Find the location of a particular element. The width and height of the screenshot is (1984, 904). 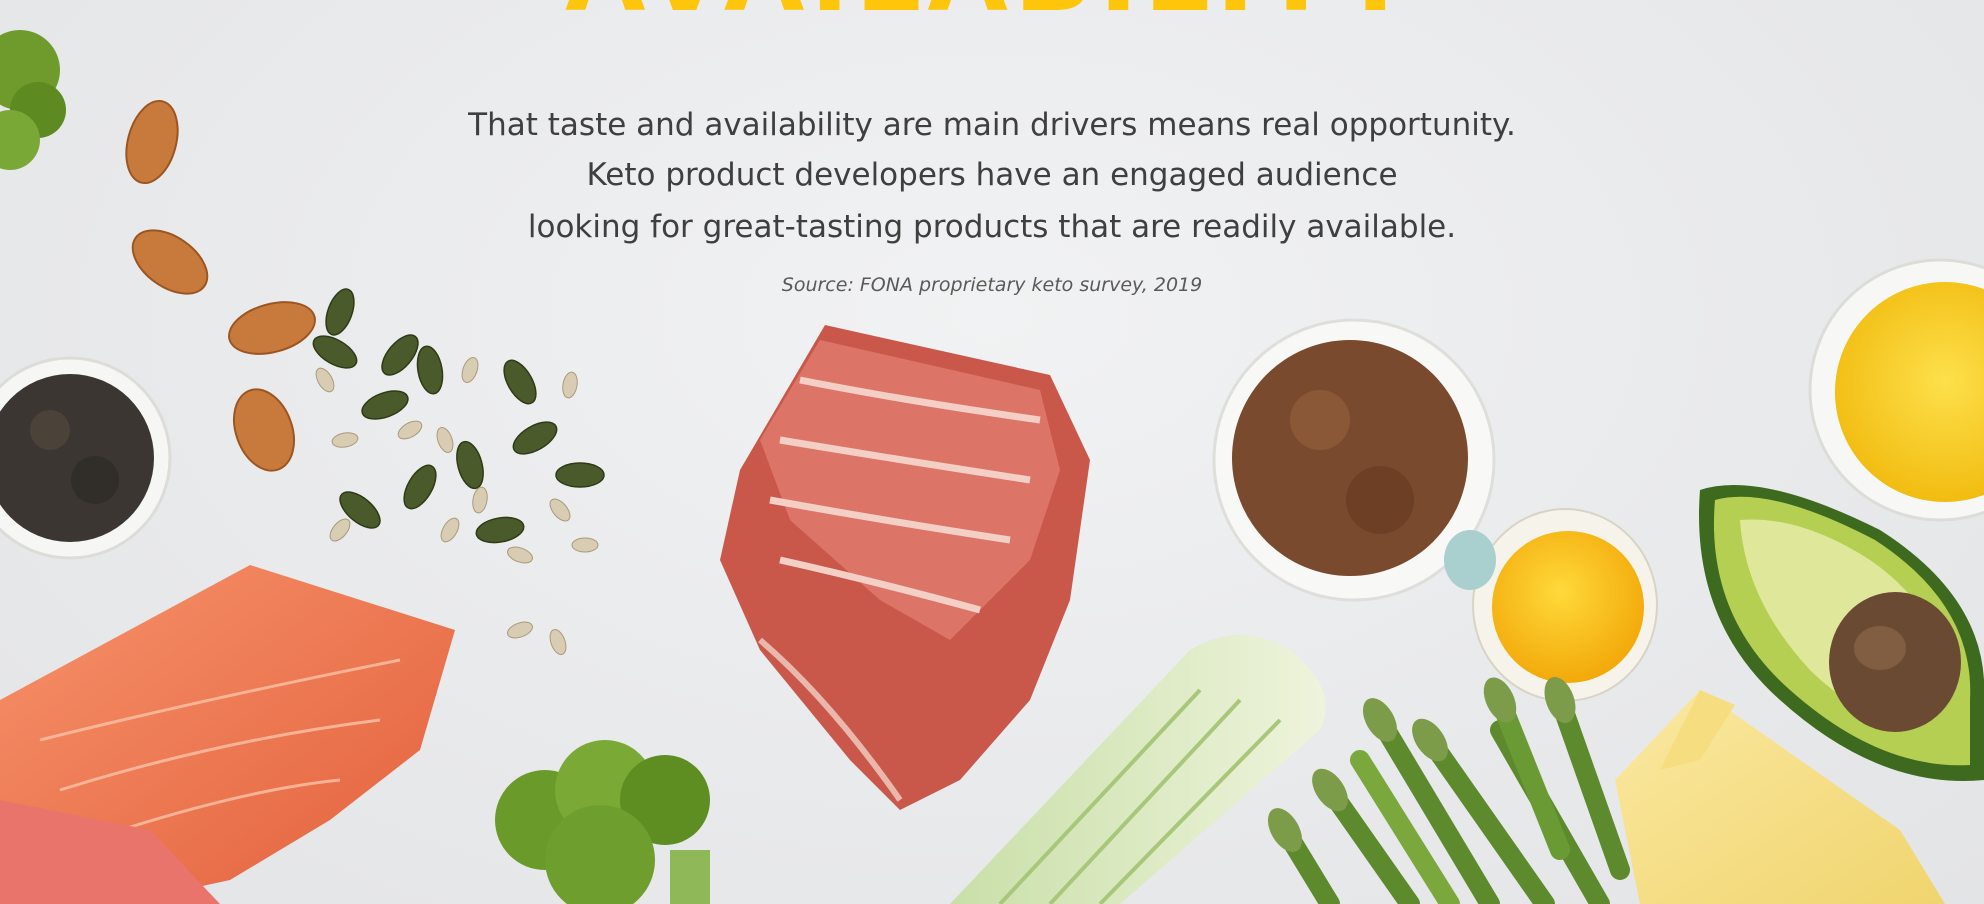

egg-yolk-shell is located at coordinates (1551, 605).